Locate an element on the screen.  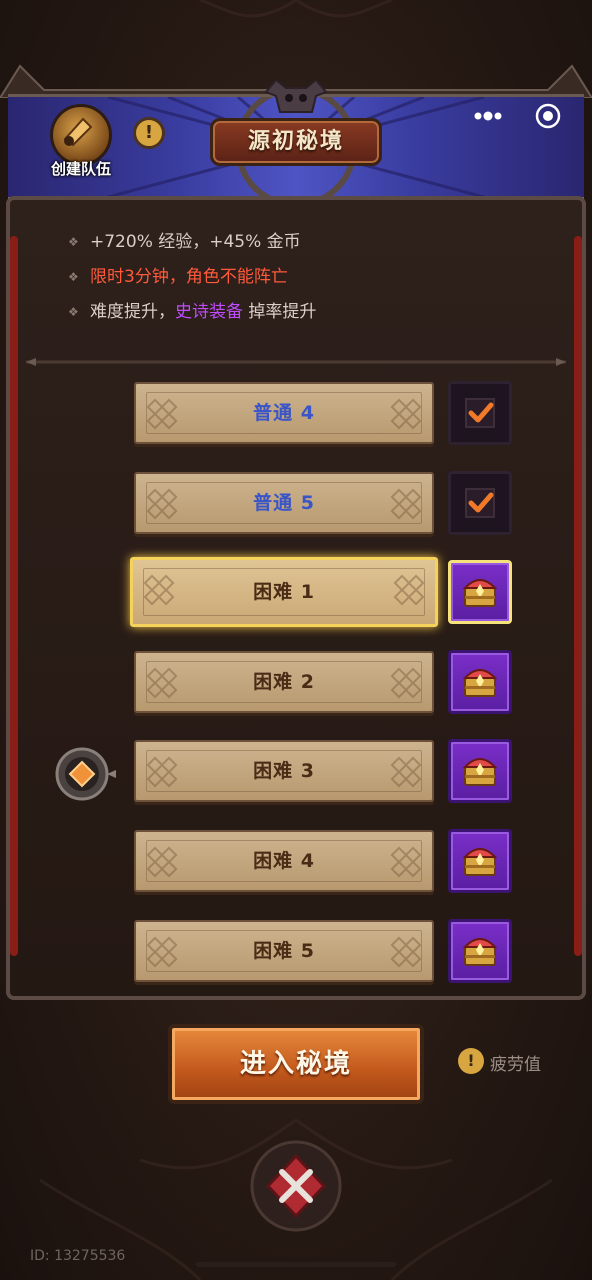
enter-dungeon-button: 进入秘境 is located at coordinates (296, 1064).